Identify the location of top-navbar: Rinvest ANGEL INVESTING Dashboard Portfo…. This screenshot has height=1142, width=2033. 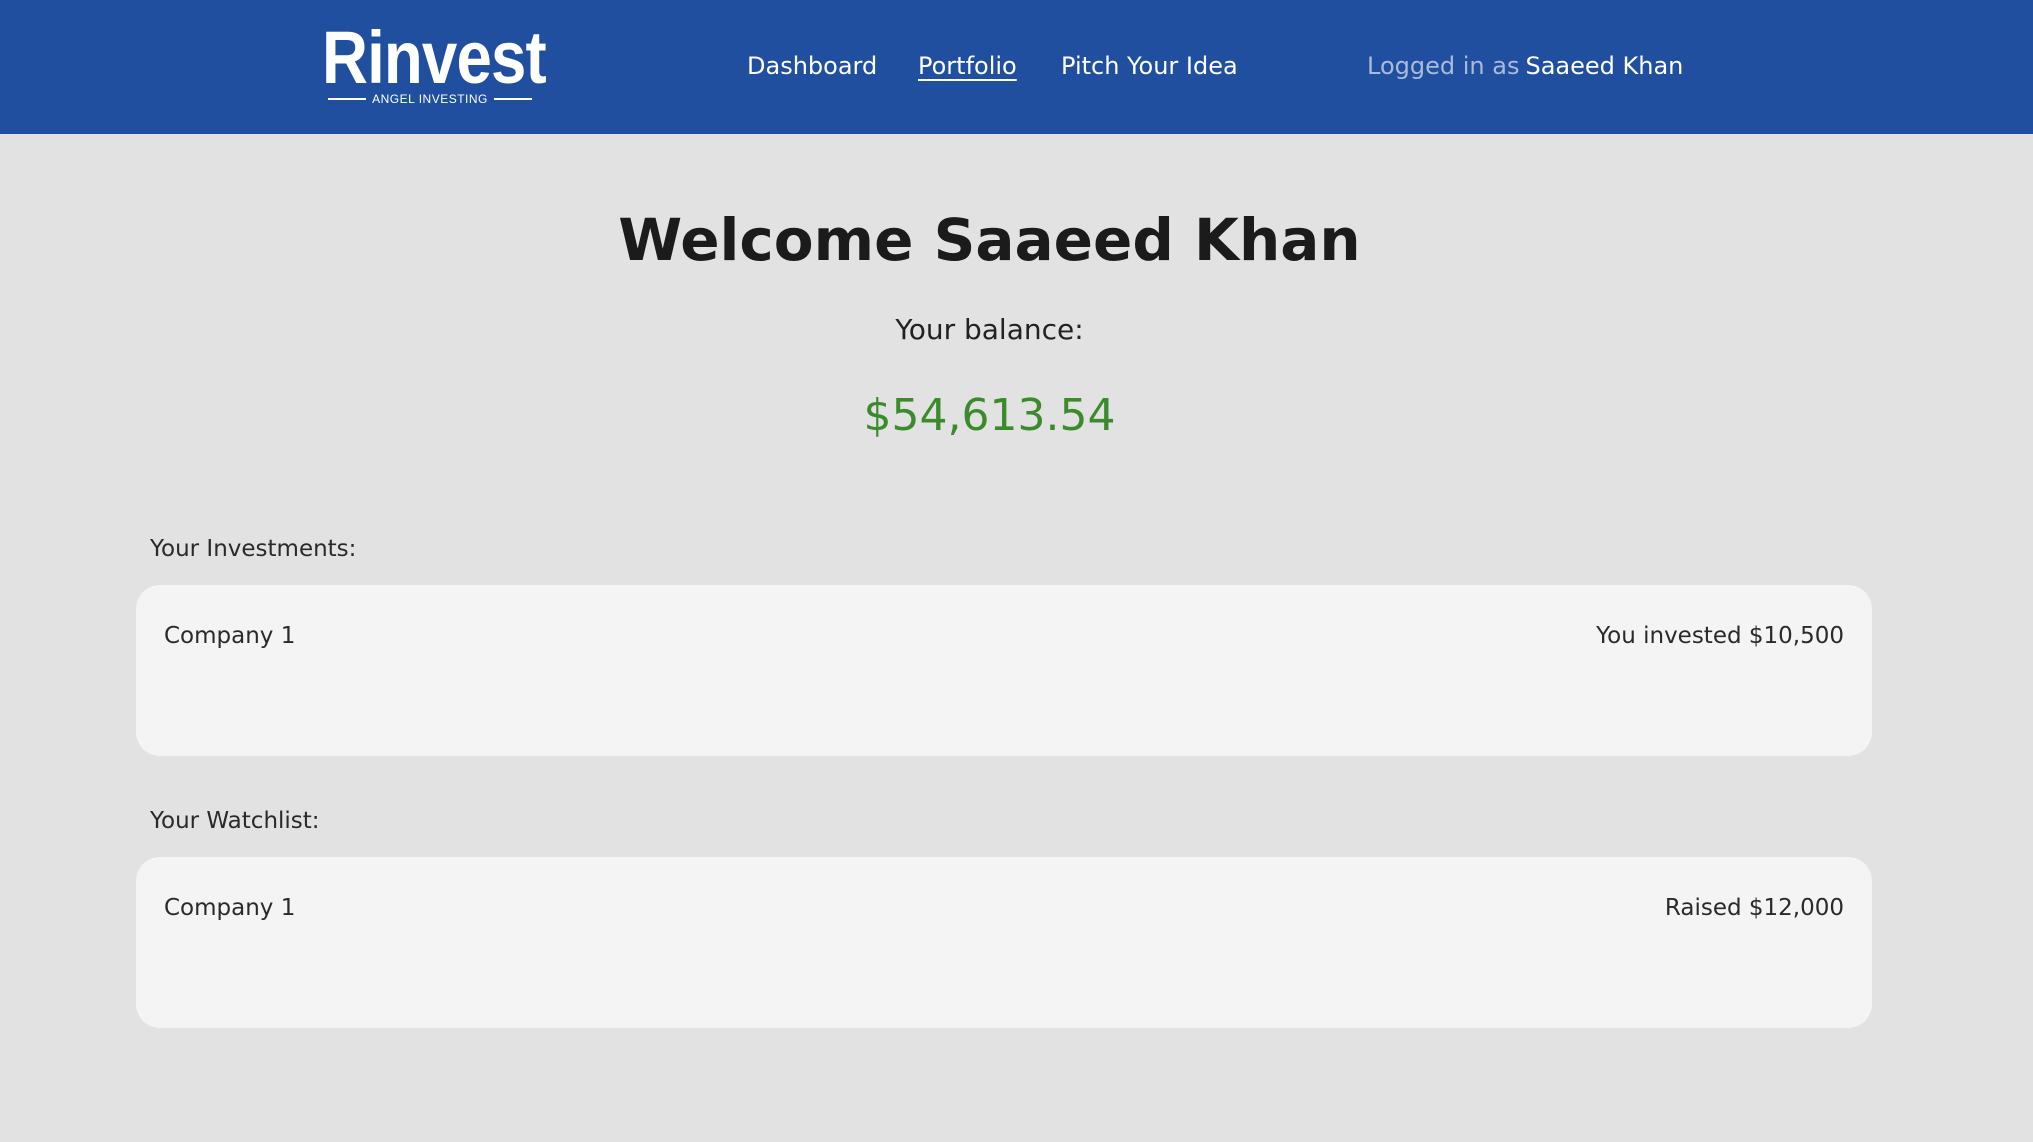
(1016, 67).